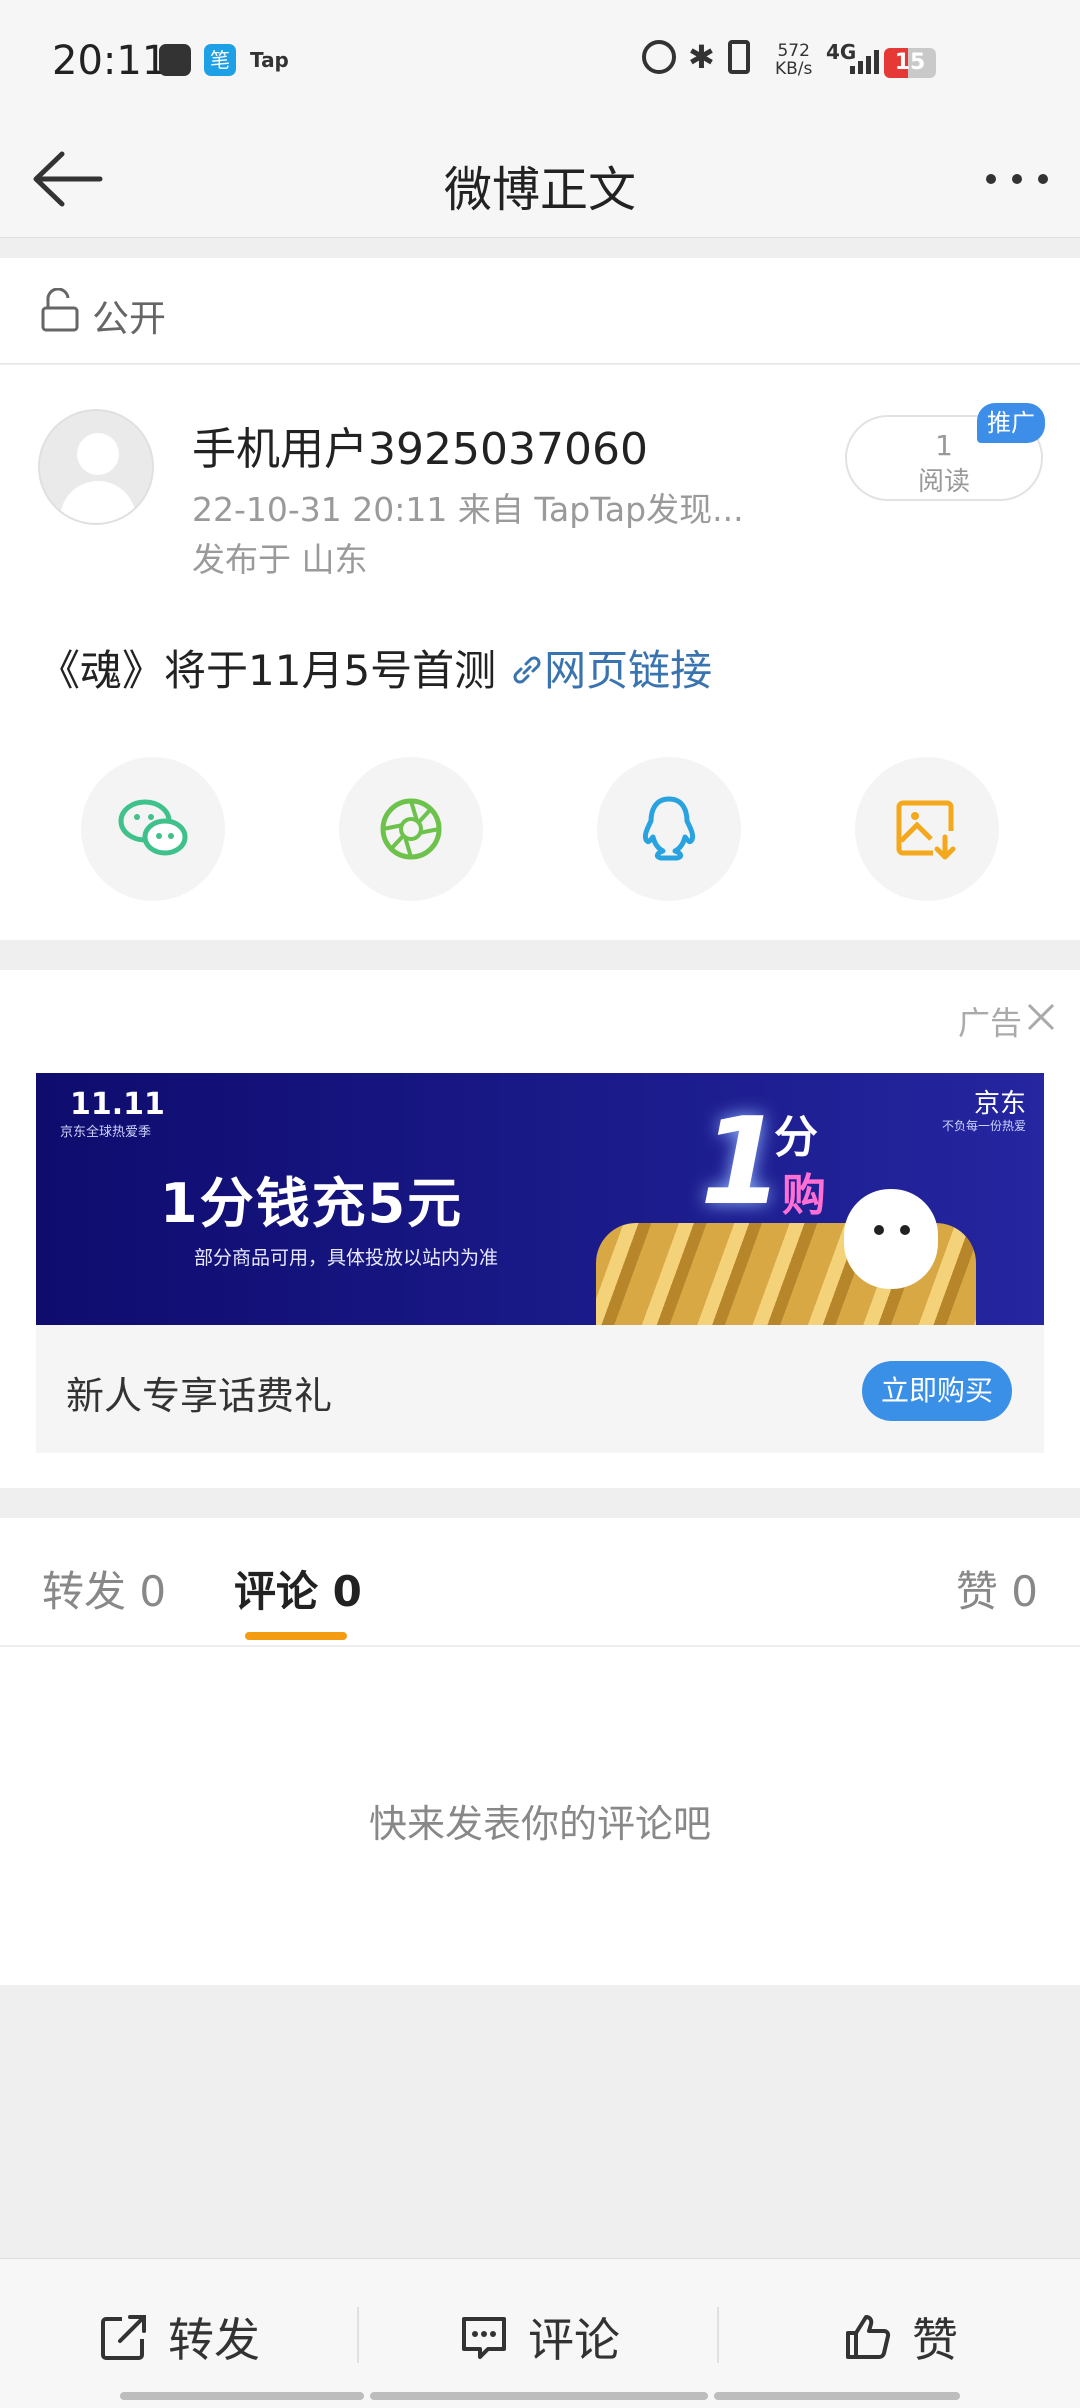 The image size is (1080, 2408). What do you see at coordinates (220, 60) in the screenshot?
I see `notification-app-icon: 笔` at bounding box center [220, 60].